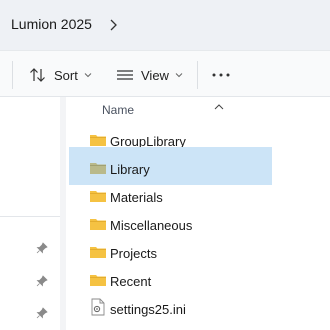 This screenshot has width=330, height=330. I want to click on navigation-pane, so click(30, 213).